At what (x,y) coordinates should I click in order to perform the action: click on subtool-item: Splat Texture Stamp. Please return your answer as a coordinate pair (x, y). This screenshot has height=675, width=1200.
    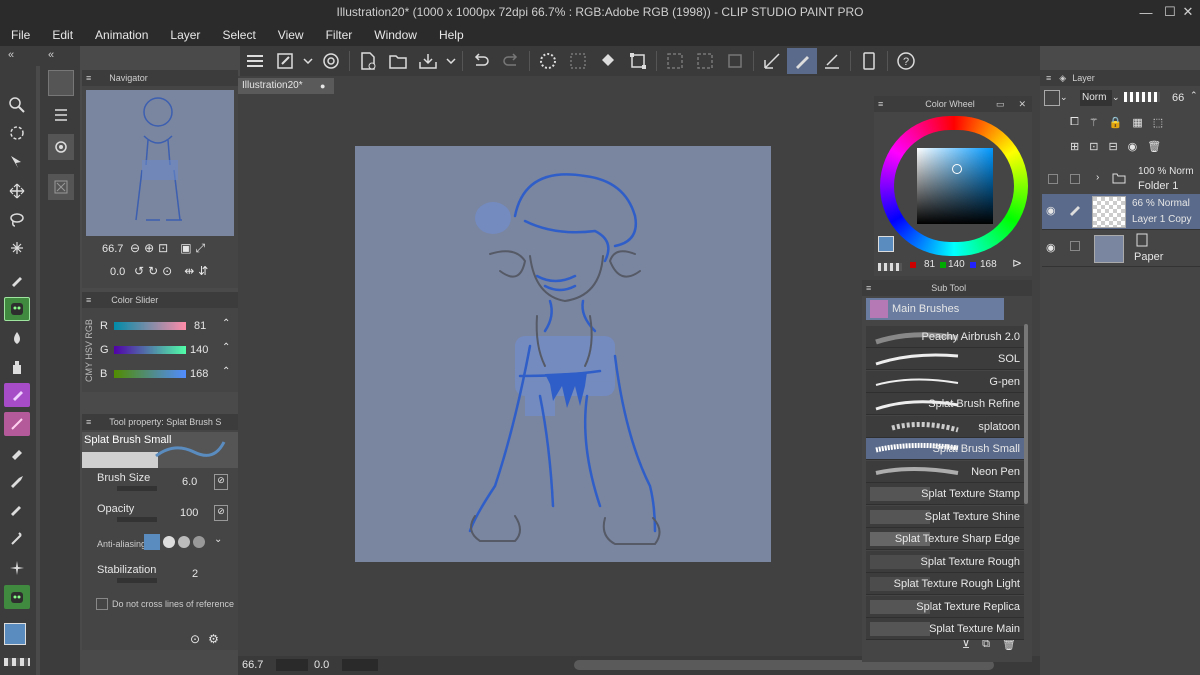
    Looking at the image, I should click on (945, 494).